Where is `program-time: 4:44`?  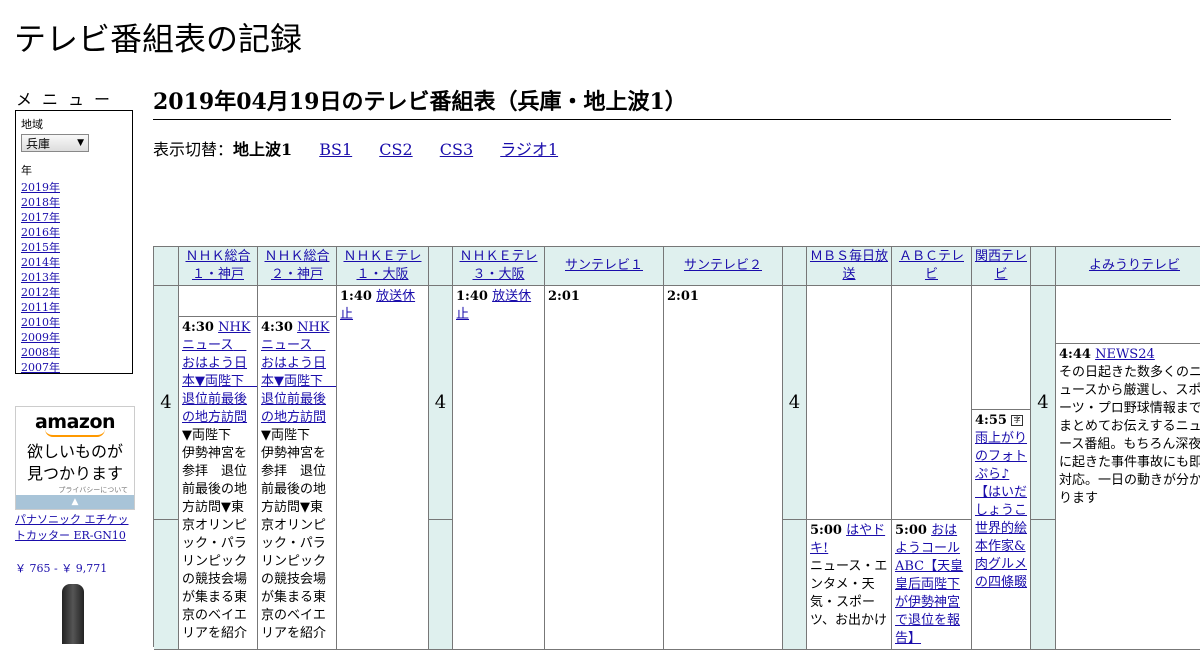 program-time: 4:44 is located at coordinates (1075, 354).